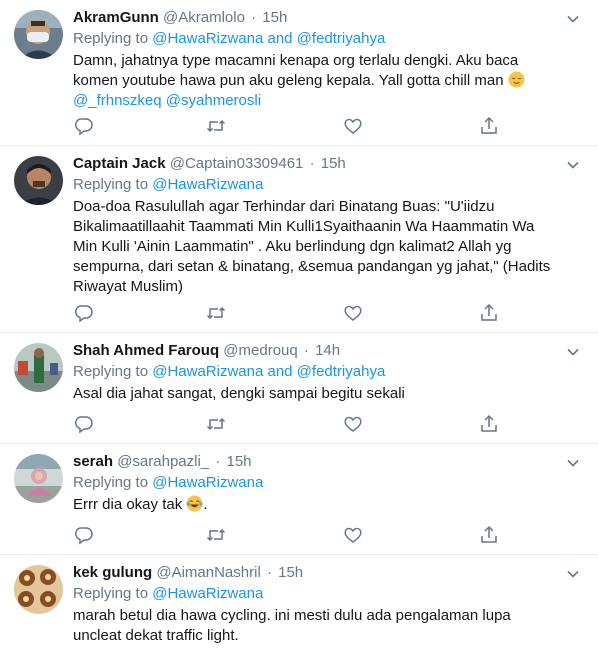 The height and width of the screenshot is (660, 598). What do you see at coordinates (516, 79) in the screenshot?
I see `relieved-face-icon` at bounding box center [516, 79].